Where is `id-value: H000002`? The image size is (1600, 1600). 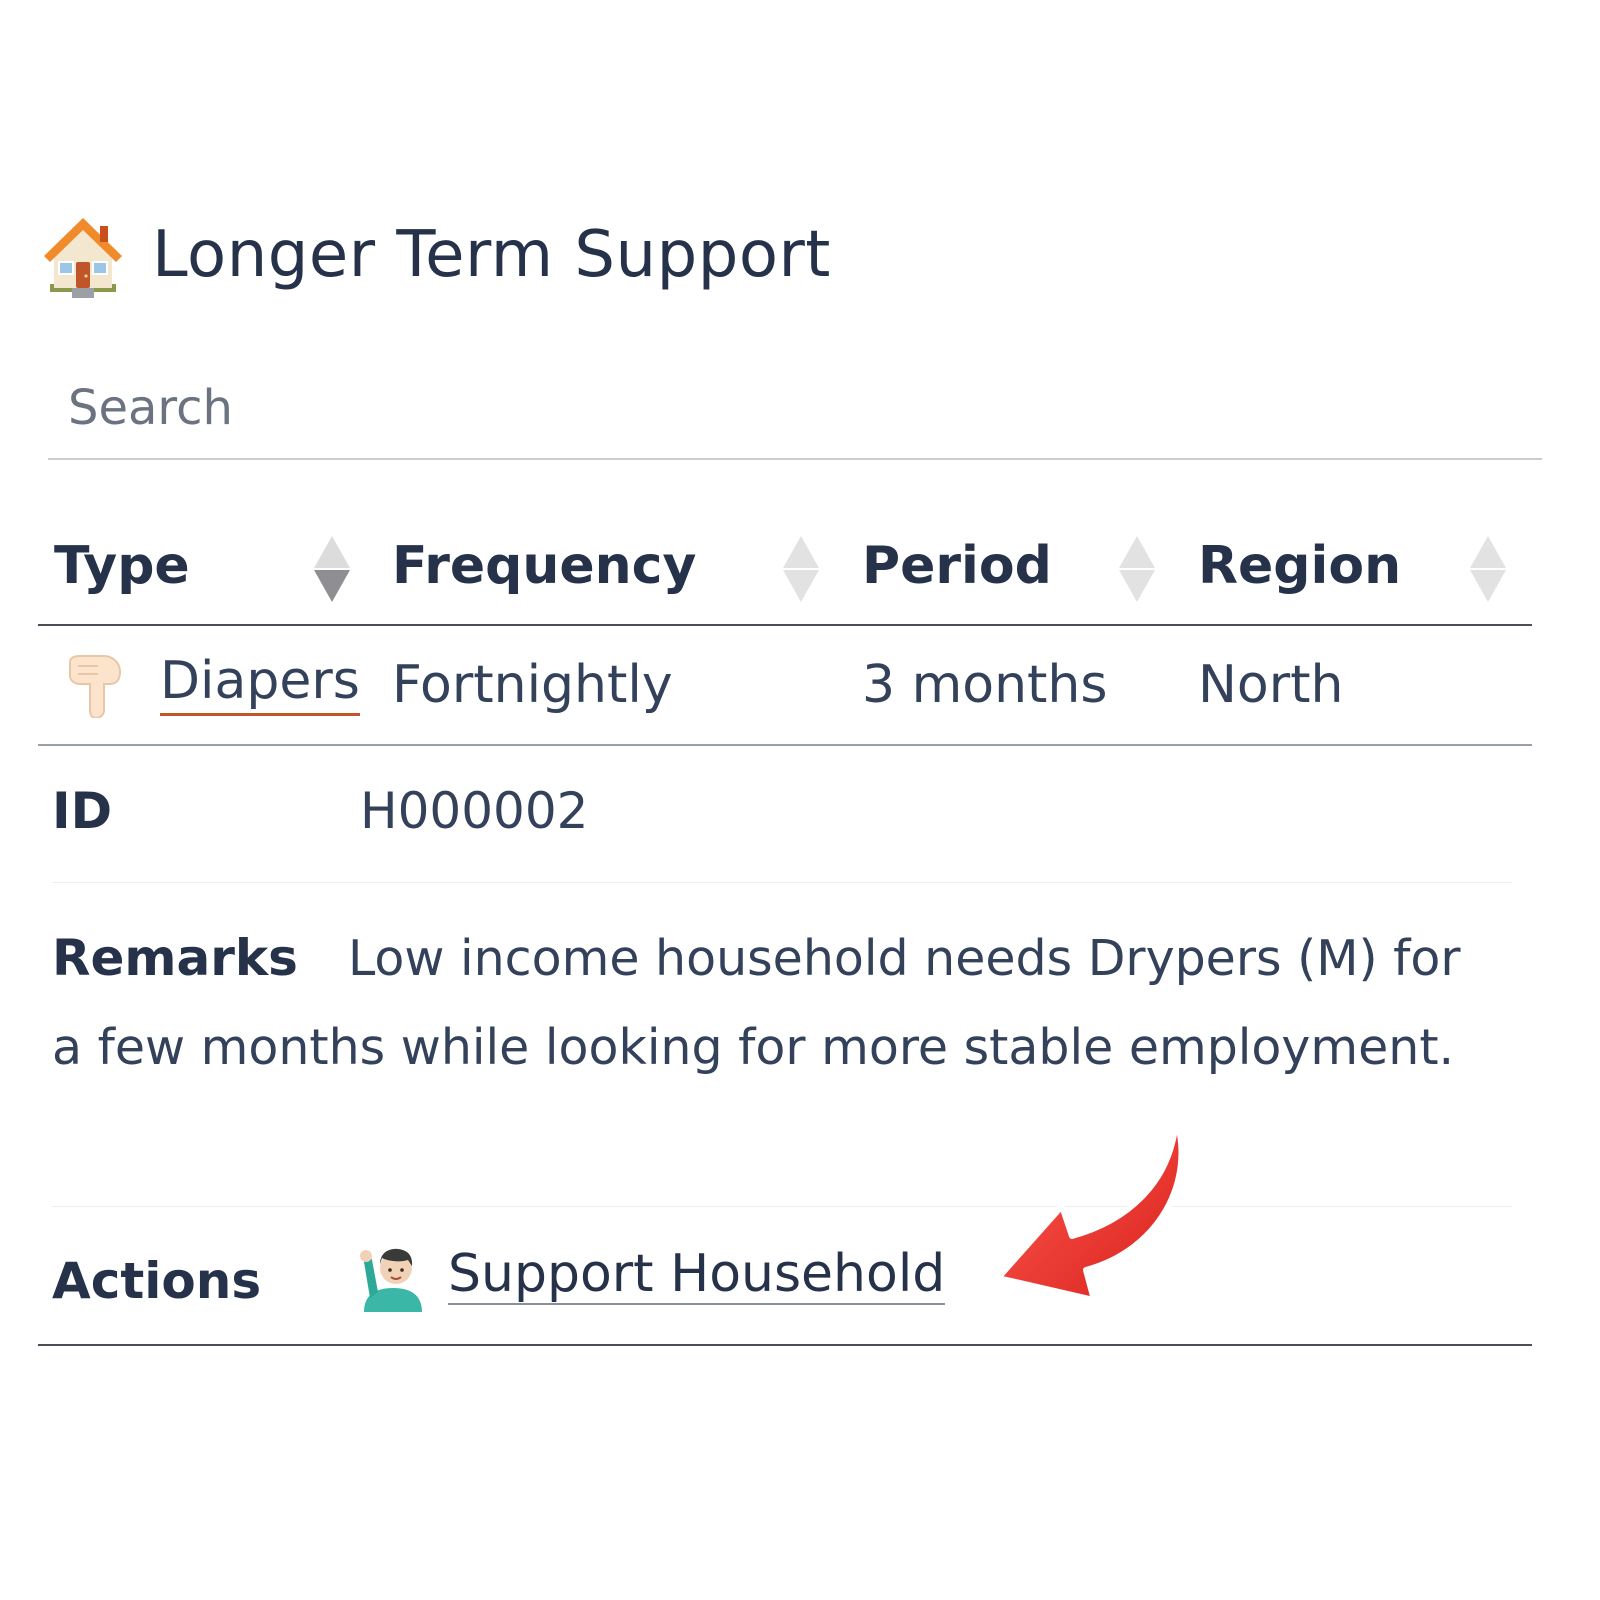
id-value: H000002 is located at coordinates (474, 811).